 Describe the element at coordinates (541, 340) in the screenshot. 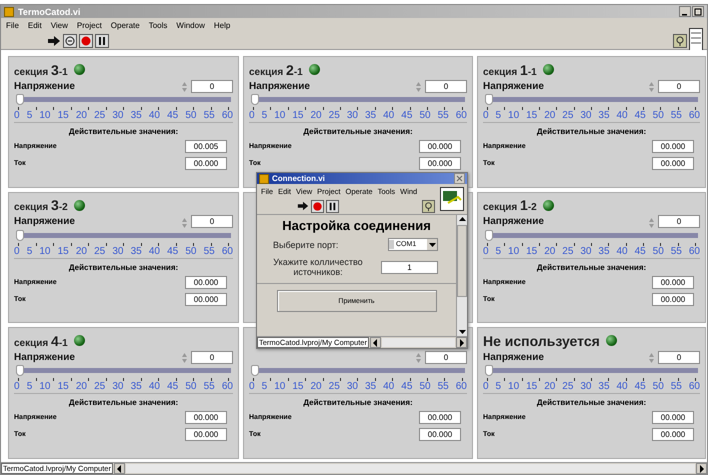

I see `section-title: Не используется` at that location.